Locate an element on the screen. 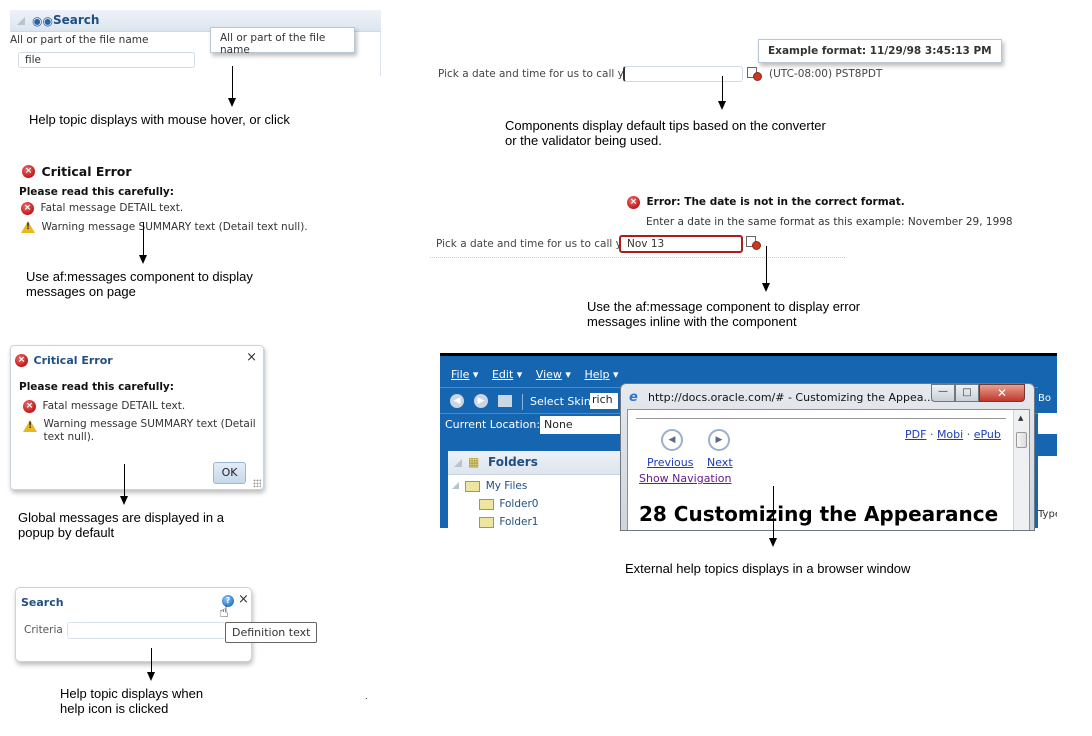  criteria-input is located at coordinates (152, 630).